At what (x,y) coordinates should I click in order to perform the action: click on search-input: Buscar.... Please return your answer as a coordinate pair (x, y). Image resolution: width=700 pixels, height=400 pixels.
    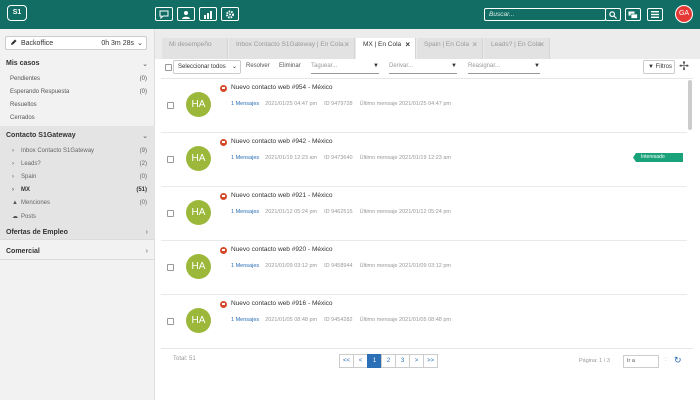
    Looking at the image, I should click on (545, 14).